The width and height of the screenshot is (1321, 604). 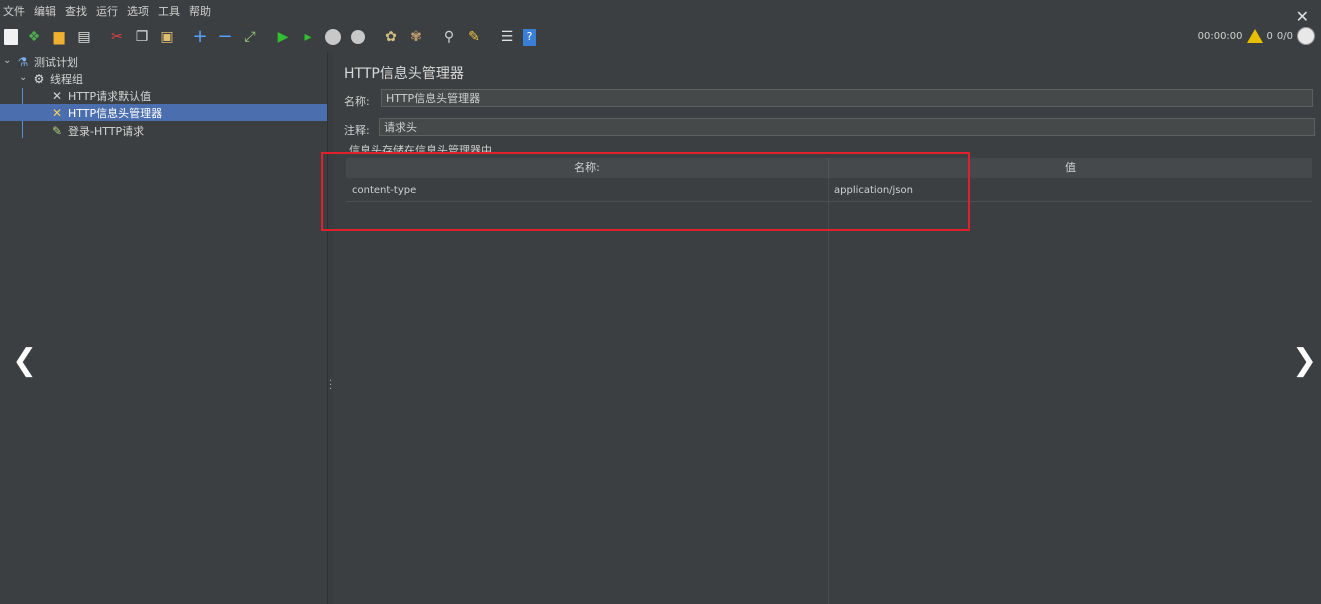 I want to click on elapsed-timer: 00:00:00, so click(x=1220, y=36).